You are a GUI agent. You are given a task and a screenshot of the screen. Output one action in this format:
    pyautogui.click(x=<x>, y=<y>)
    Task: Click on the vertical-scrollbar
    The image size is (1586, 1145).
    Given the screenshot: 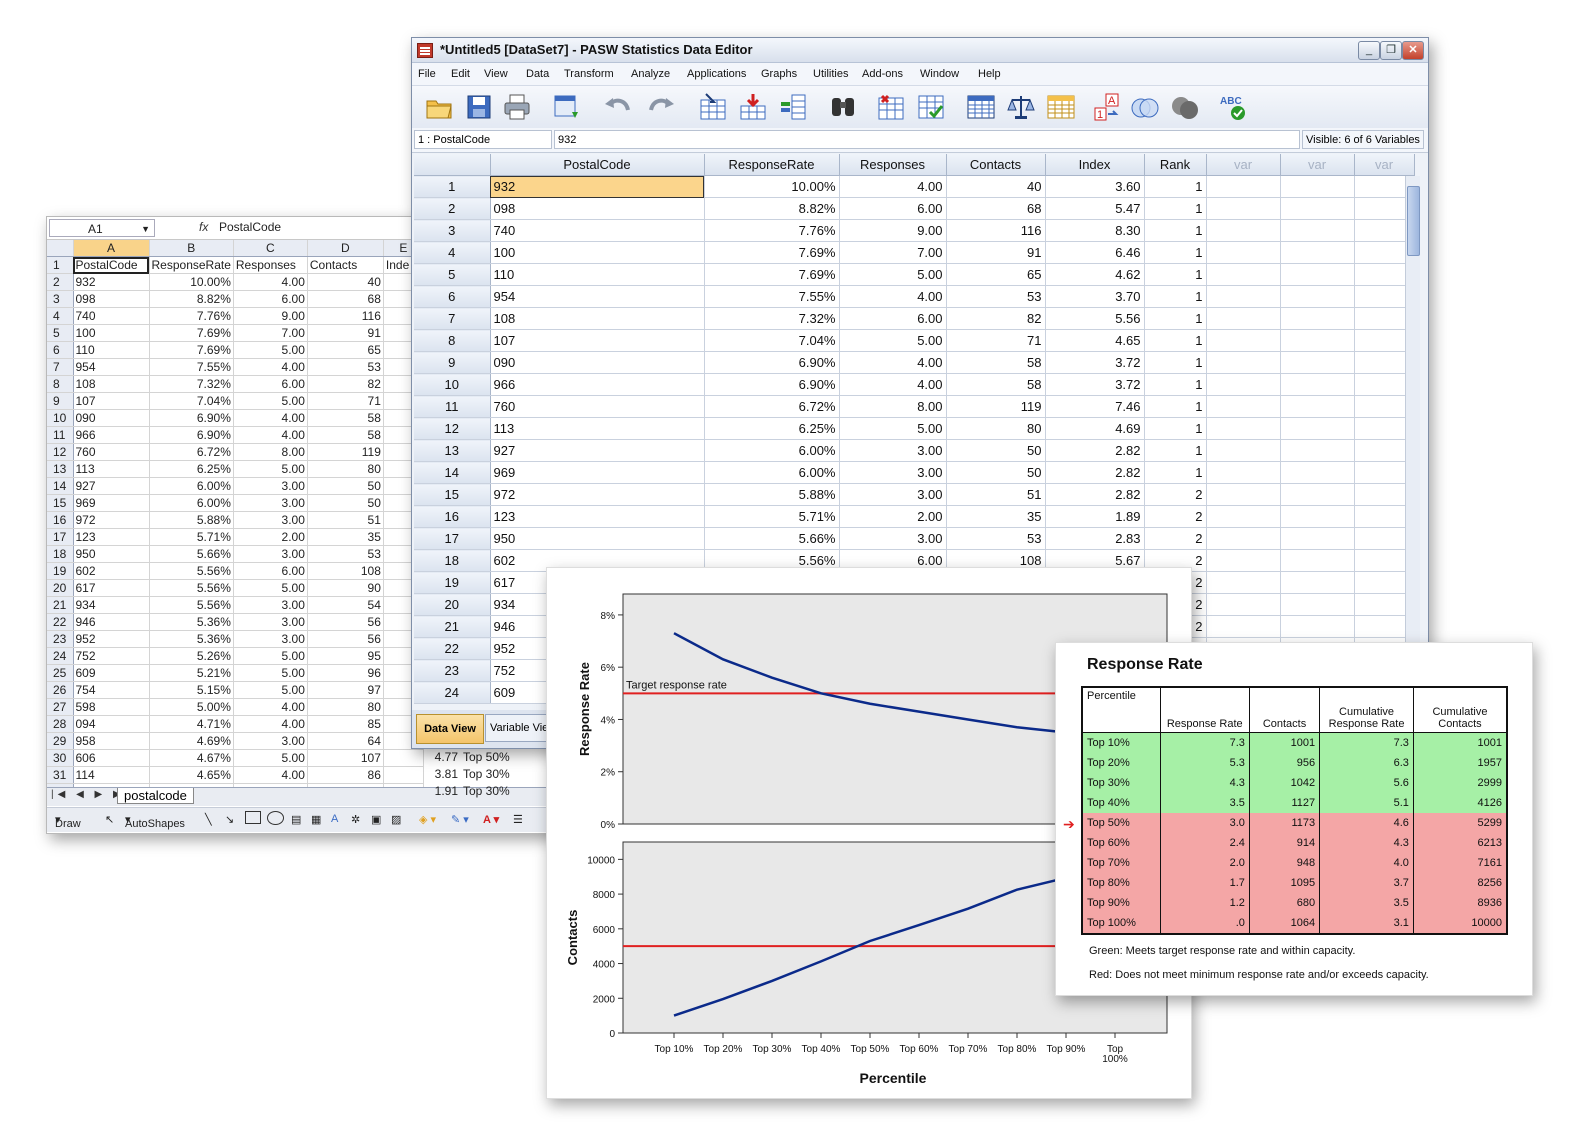 What is the action you would take?
    pyautogui.click(x=1412, y=411)
    